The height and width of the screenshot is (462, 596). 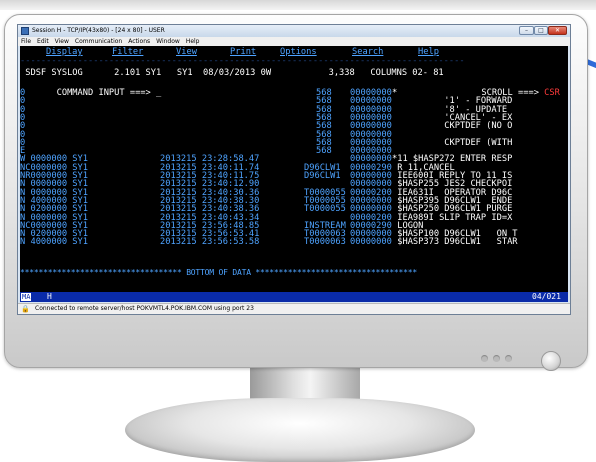 What do you see at coordinates (49, 296) in the screenshot?
I see `oia-session: H` at bounding box center [49, 296].